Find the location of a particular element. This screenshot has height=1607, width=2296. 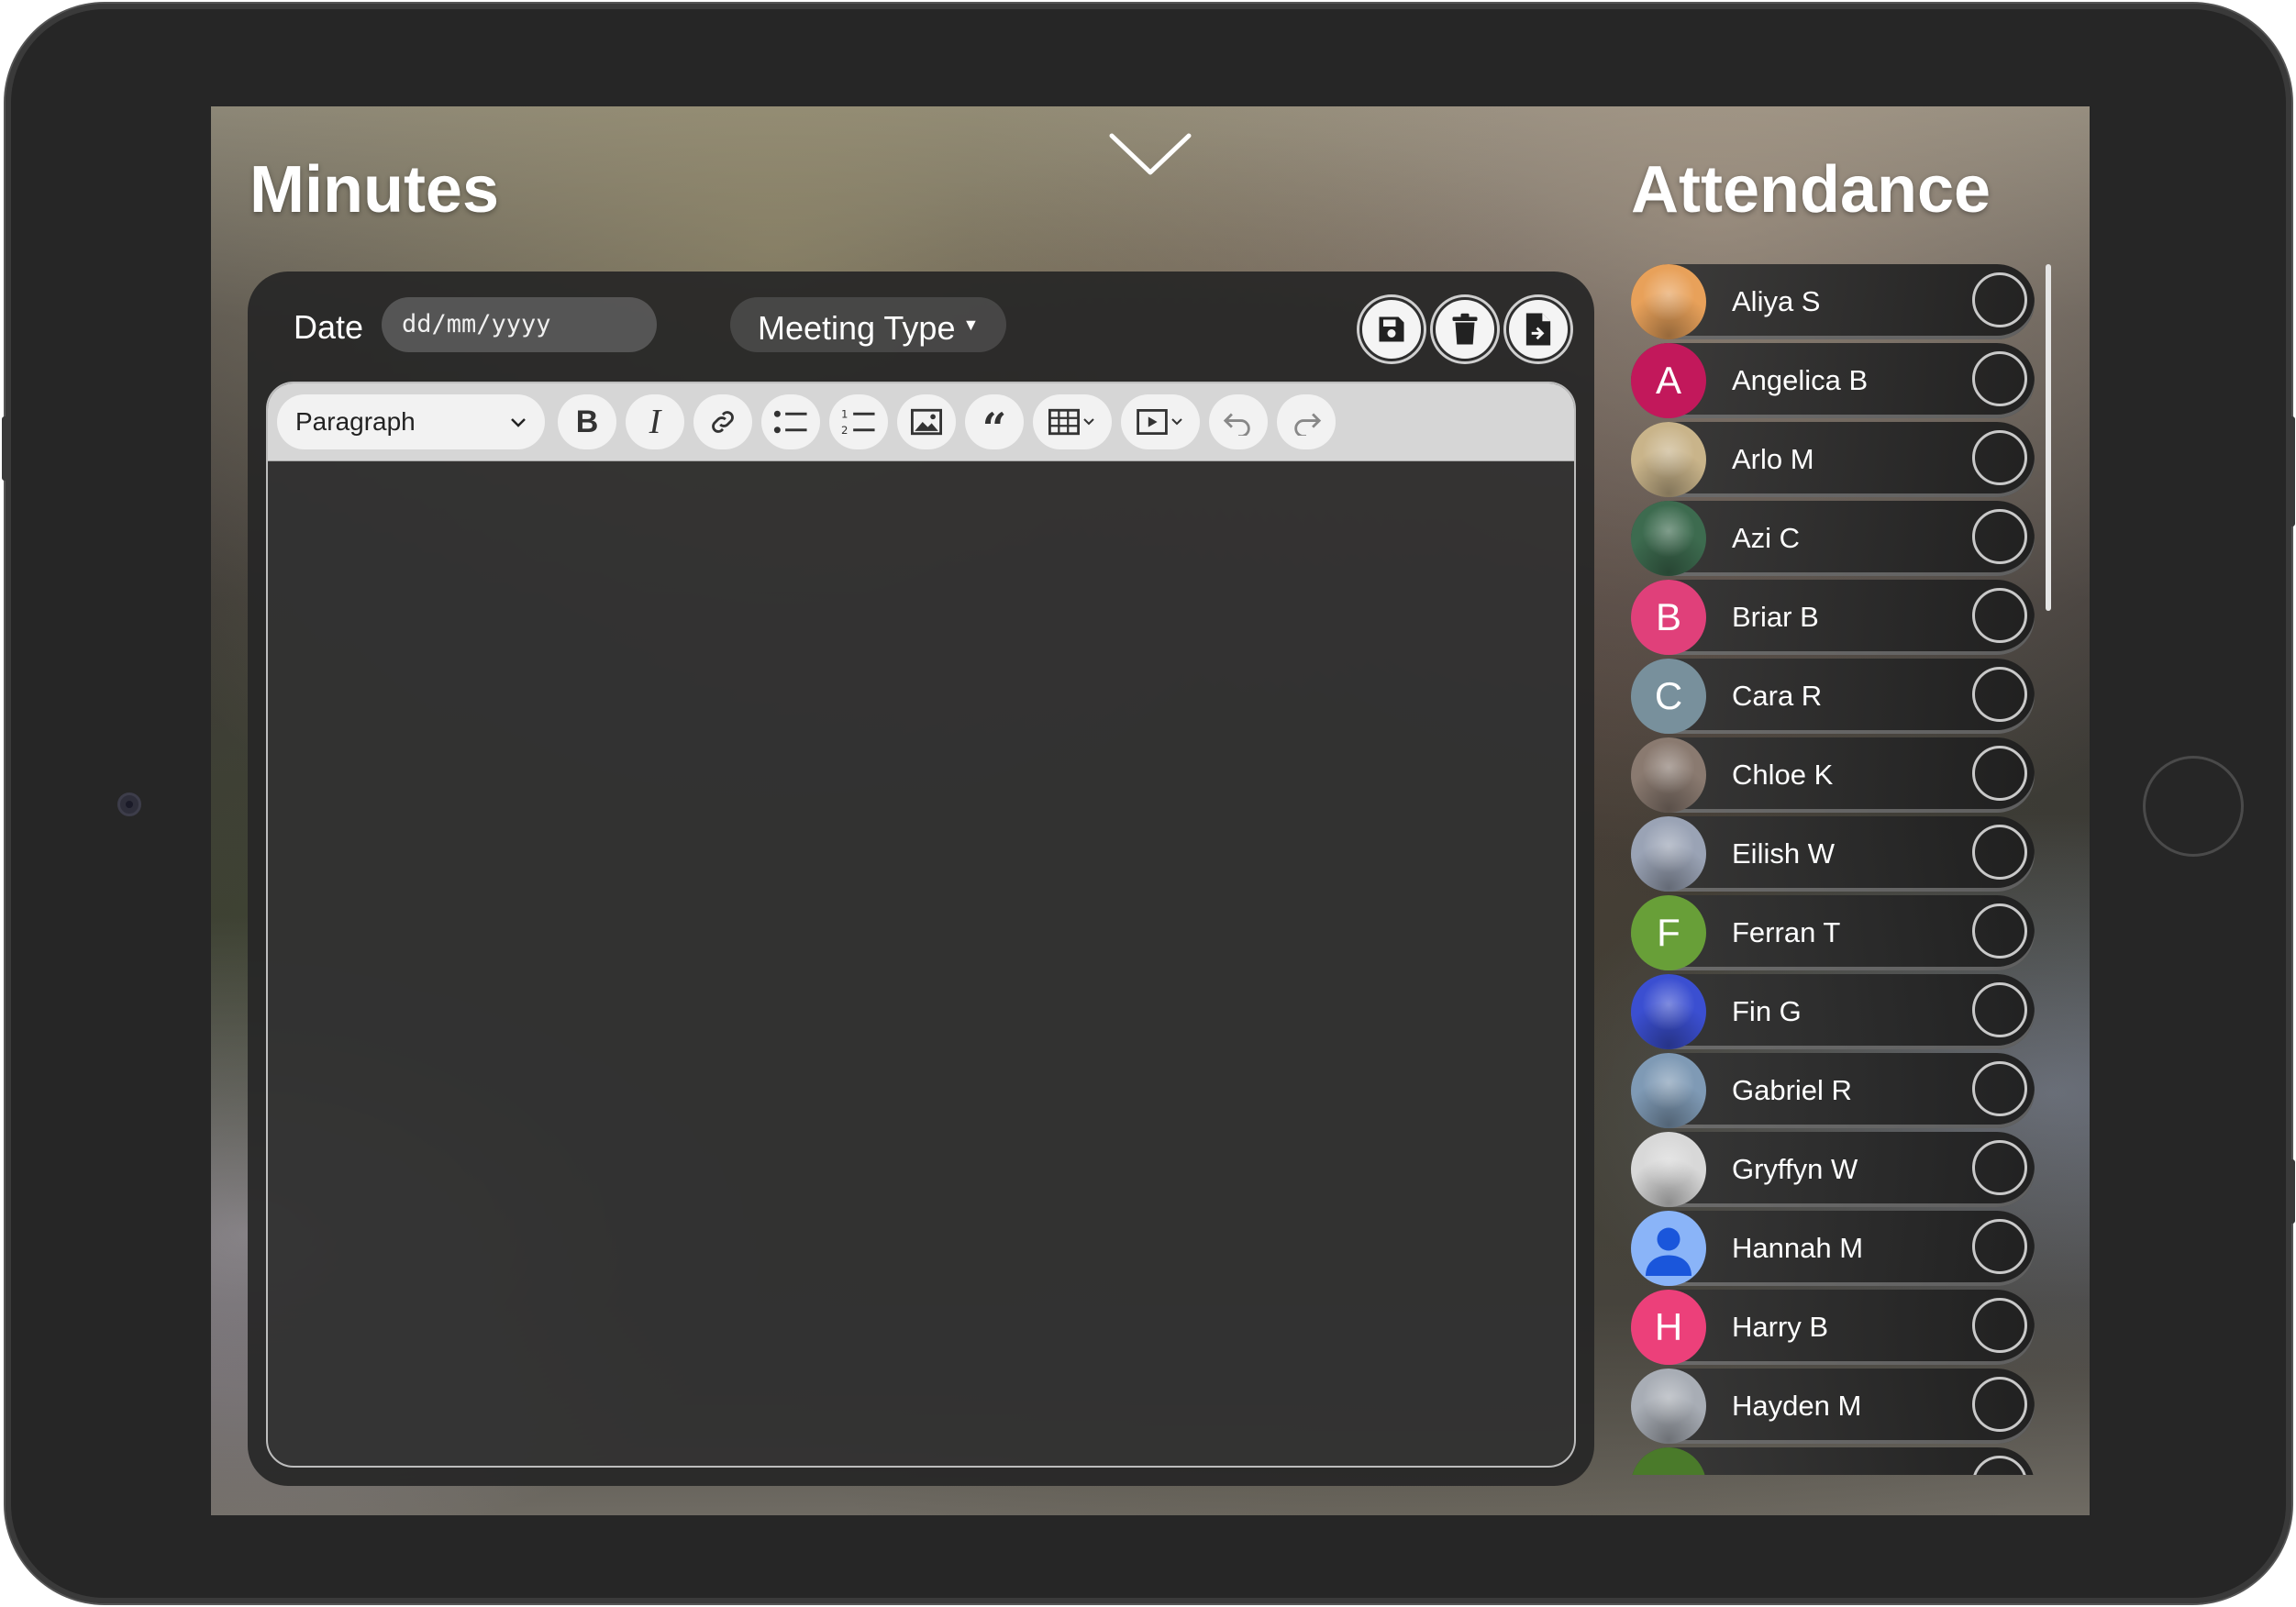

media-button is located at coordinates (1160, 421).